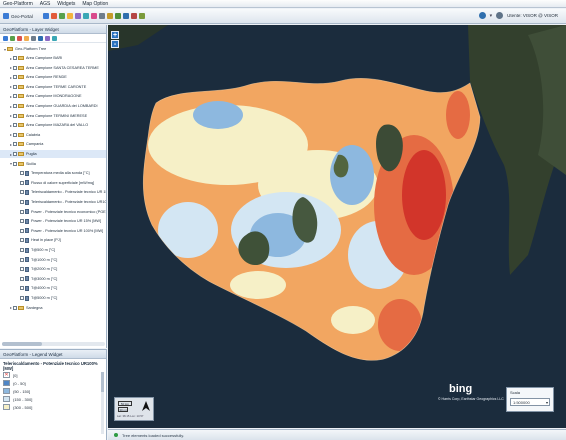 The height and width of the screenshot is (440, 566). What do you see at coordinates (33, 77) in the screenshot?
I see `tree-folder-item: ▸ Area Campione RENDE` at bounding box center [33, 77].